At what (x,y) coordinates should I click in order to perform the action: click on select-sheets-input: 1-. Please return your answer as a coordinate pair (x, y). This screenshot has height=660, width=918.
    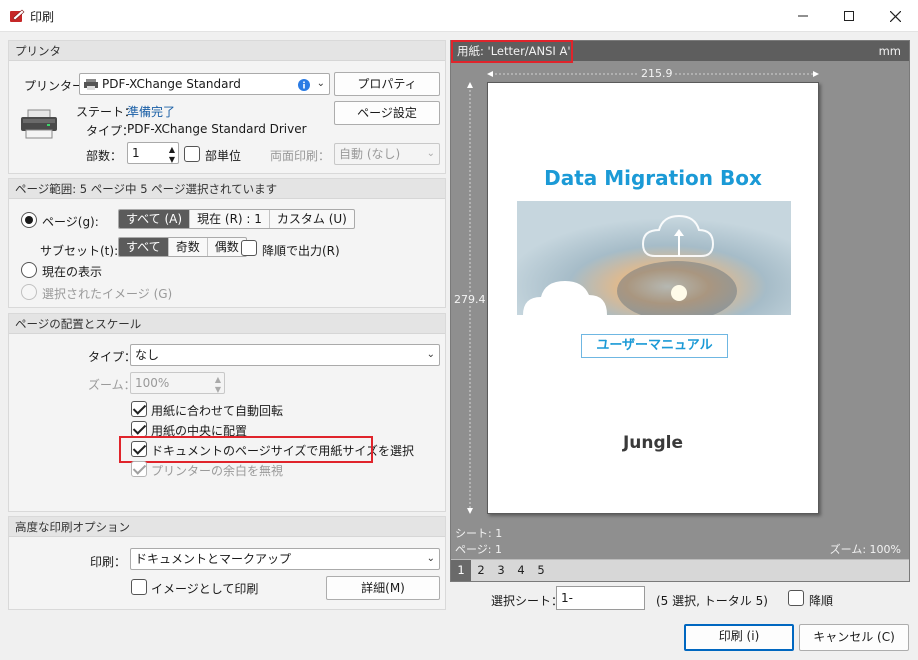
    Looking at the image, I should click on (600, 598).